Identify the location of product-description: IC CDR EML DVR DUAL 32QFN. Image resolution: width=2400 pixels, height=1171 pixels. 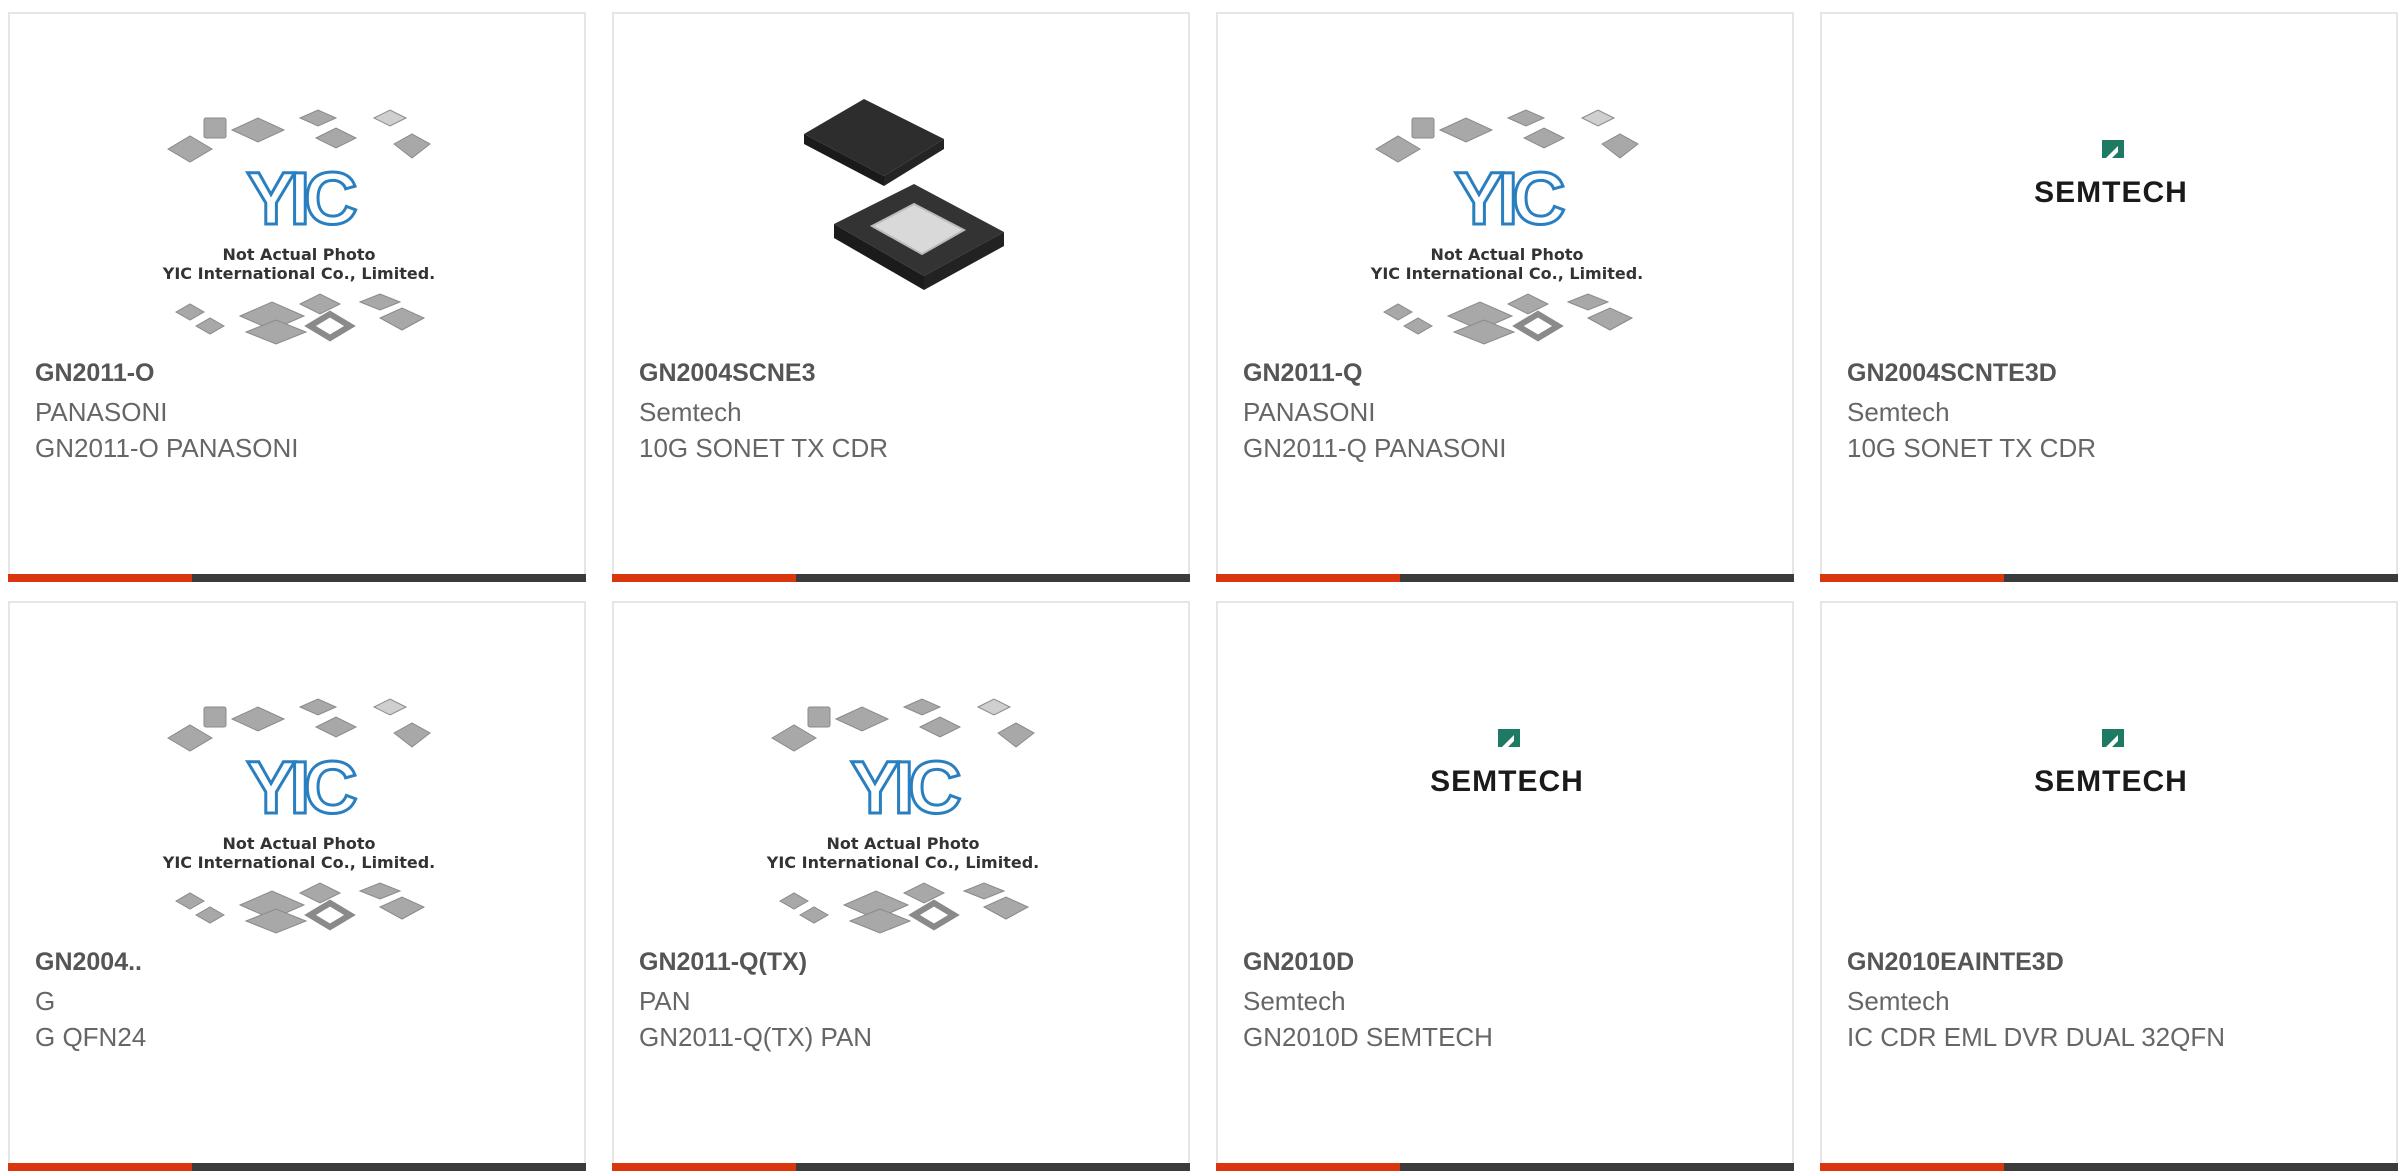
(2036, 1037).